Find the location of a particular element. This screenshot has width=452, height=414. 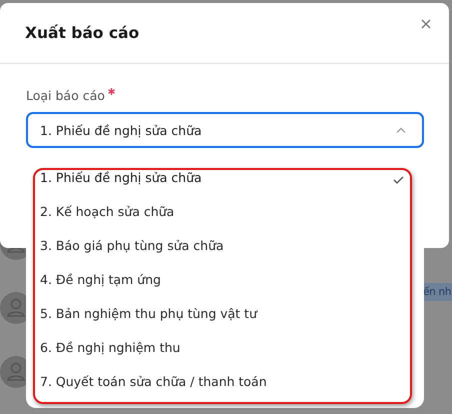

report-type-select: 1. Phiếu đề nghị sửa chữa is located at coordinates (225, 130).